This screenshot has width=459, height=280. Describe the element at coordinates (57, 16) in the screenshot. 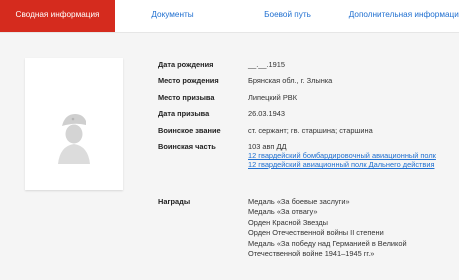

I see `tab-summary: Сводная информация` at that location.